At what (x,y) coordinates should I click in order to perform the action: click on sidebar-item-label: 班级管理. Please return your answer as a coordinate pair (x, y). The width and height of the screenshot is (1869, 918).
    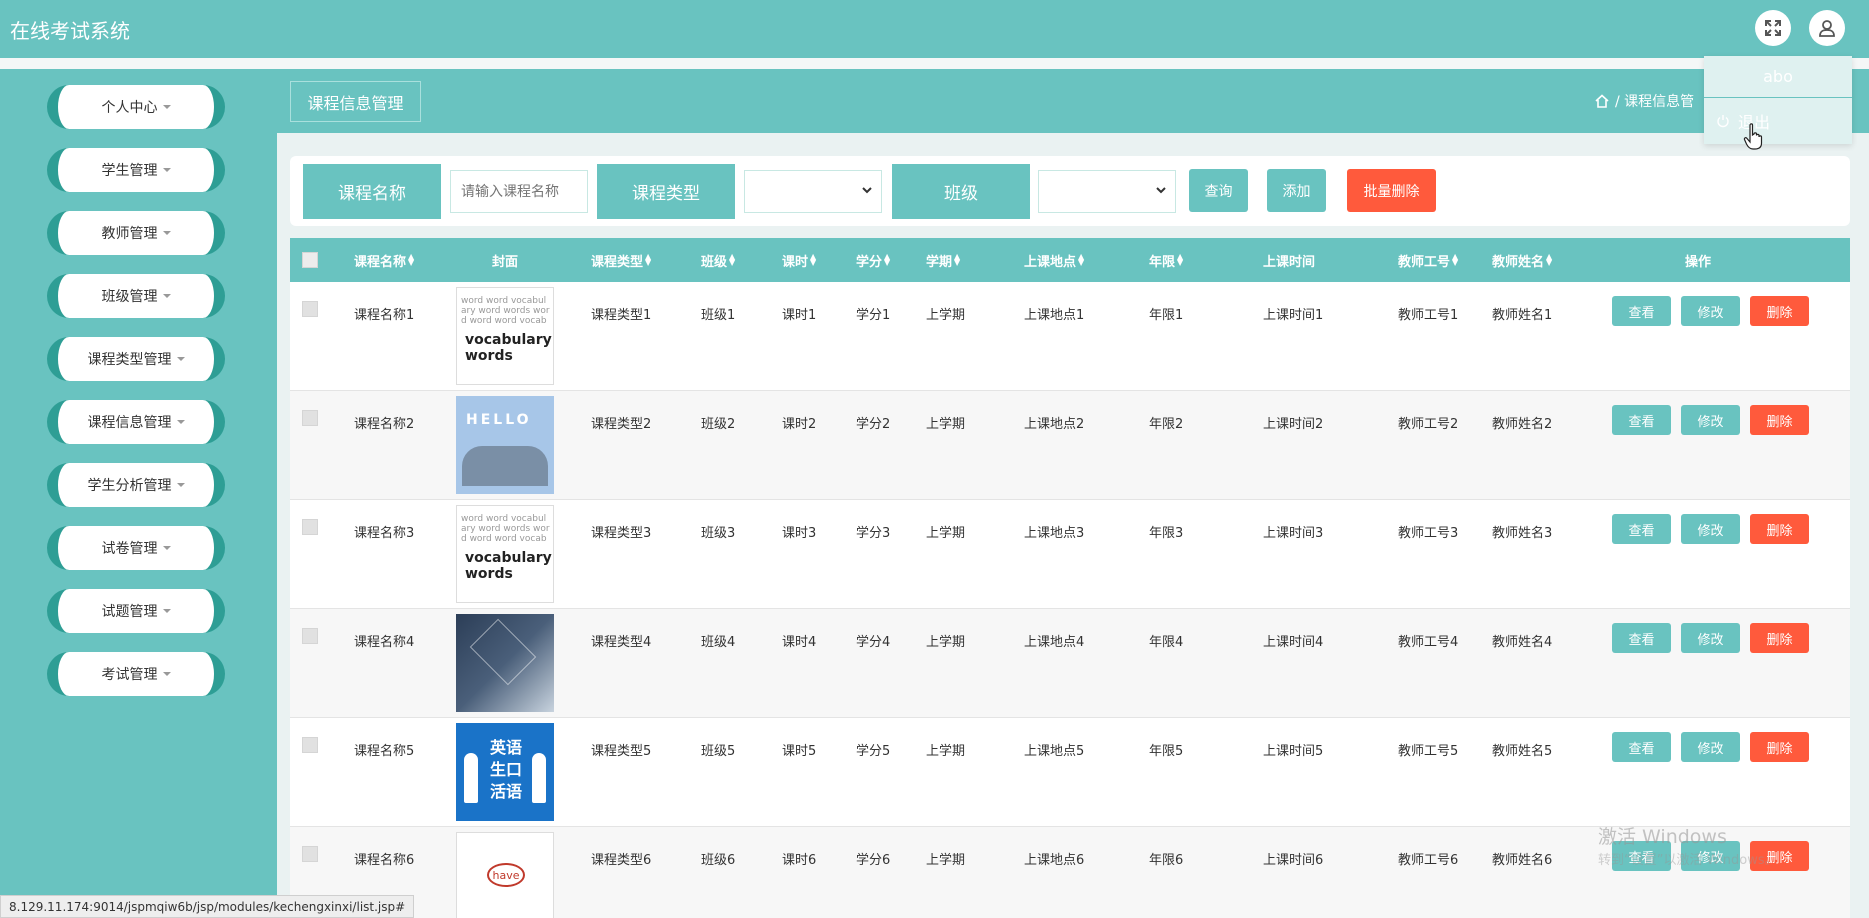
    Looking at the image, I should click on (129, 297).